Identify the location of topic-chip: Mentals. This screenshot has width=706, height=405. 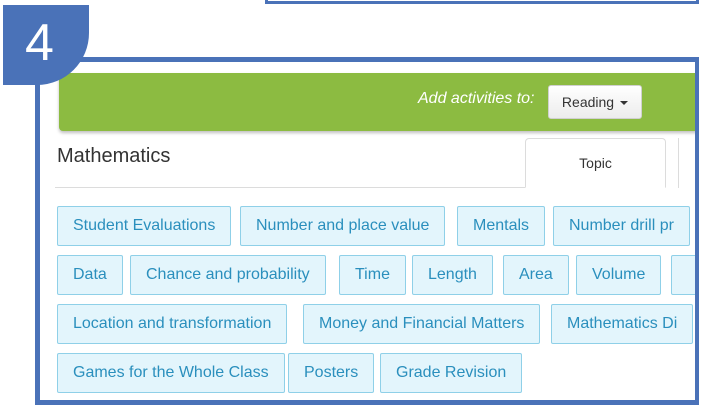
(501, 226).